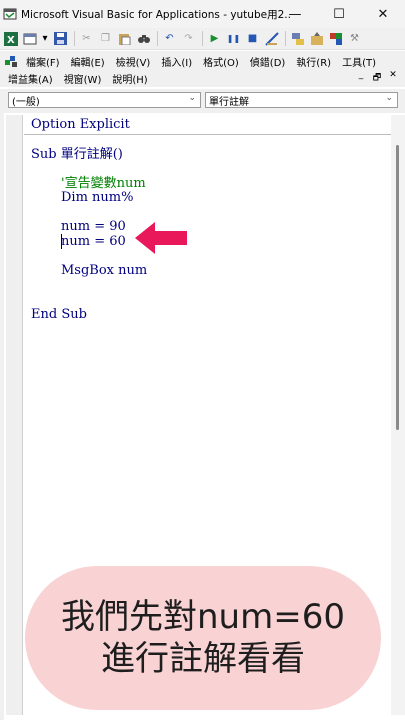  I want to click on code-window-close-icon: ✕, so click(393, 78).